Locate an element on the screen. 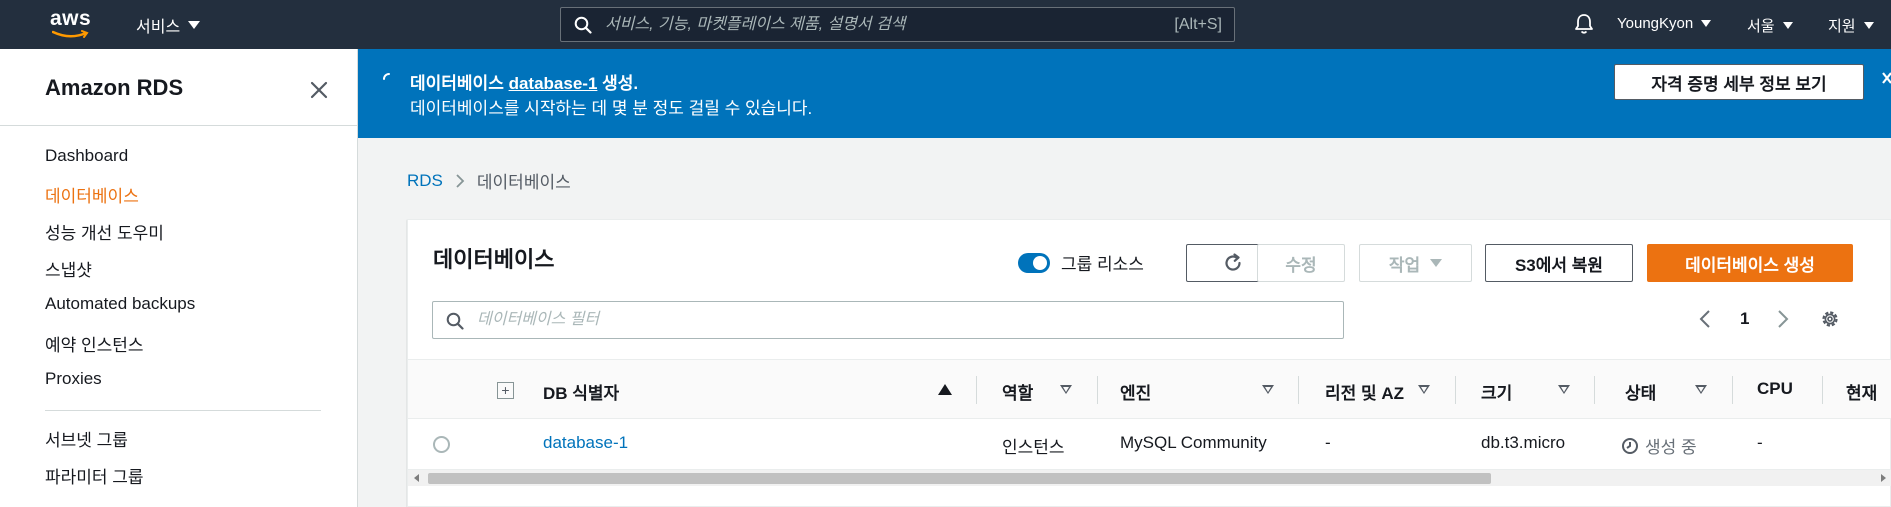 Image resolution: width=1891 pixels, height=507 pixels. actions-button: 작업 is located at coordinates (1415, 263).